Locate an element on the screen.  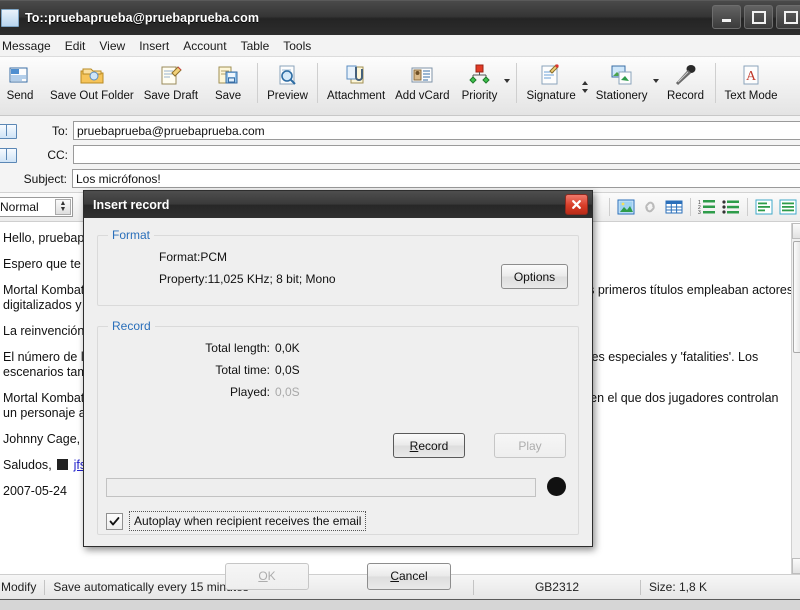
cancel-button: Cancel is located at coordinates (409, 576).